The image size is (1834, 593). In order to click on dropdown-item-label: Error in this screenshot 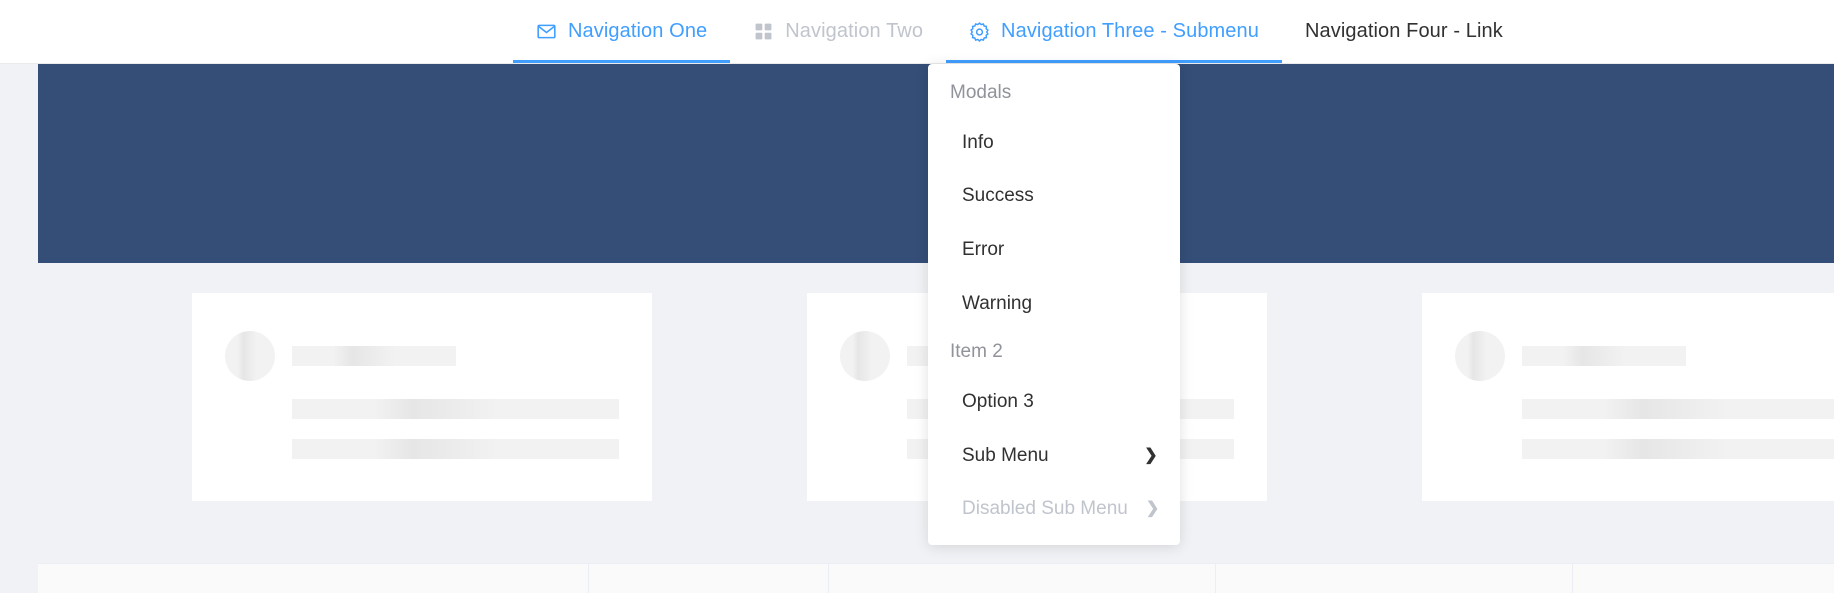, I will do `click(983, 249)`.